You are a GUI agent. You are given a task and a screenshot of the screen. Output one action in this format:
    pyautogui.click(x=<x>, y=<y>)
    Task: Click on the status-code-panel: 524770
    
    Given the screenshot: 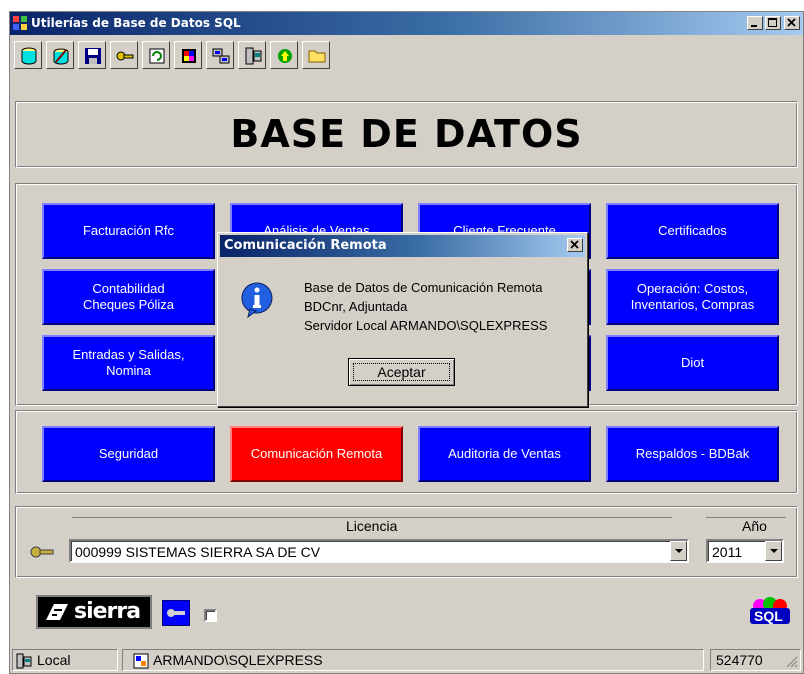 What is the action you would take?
    pyautogui.click(x=755, y=660)
    